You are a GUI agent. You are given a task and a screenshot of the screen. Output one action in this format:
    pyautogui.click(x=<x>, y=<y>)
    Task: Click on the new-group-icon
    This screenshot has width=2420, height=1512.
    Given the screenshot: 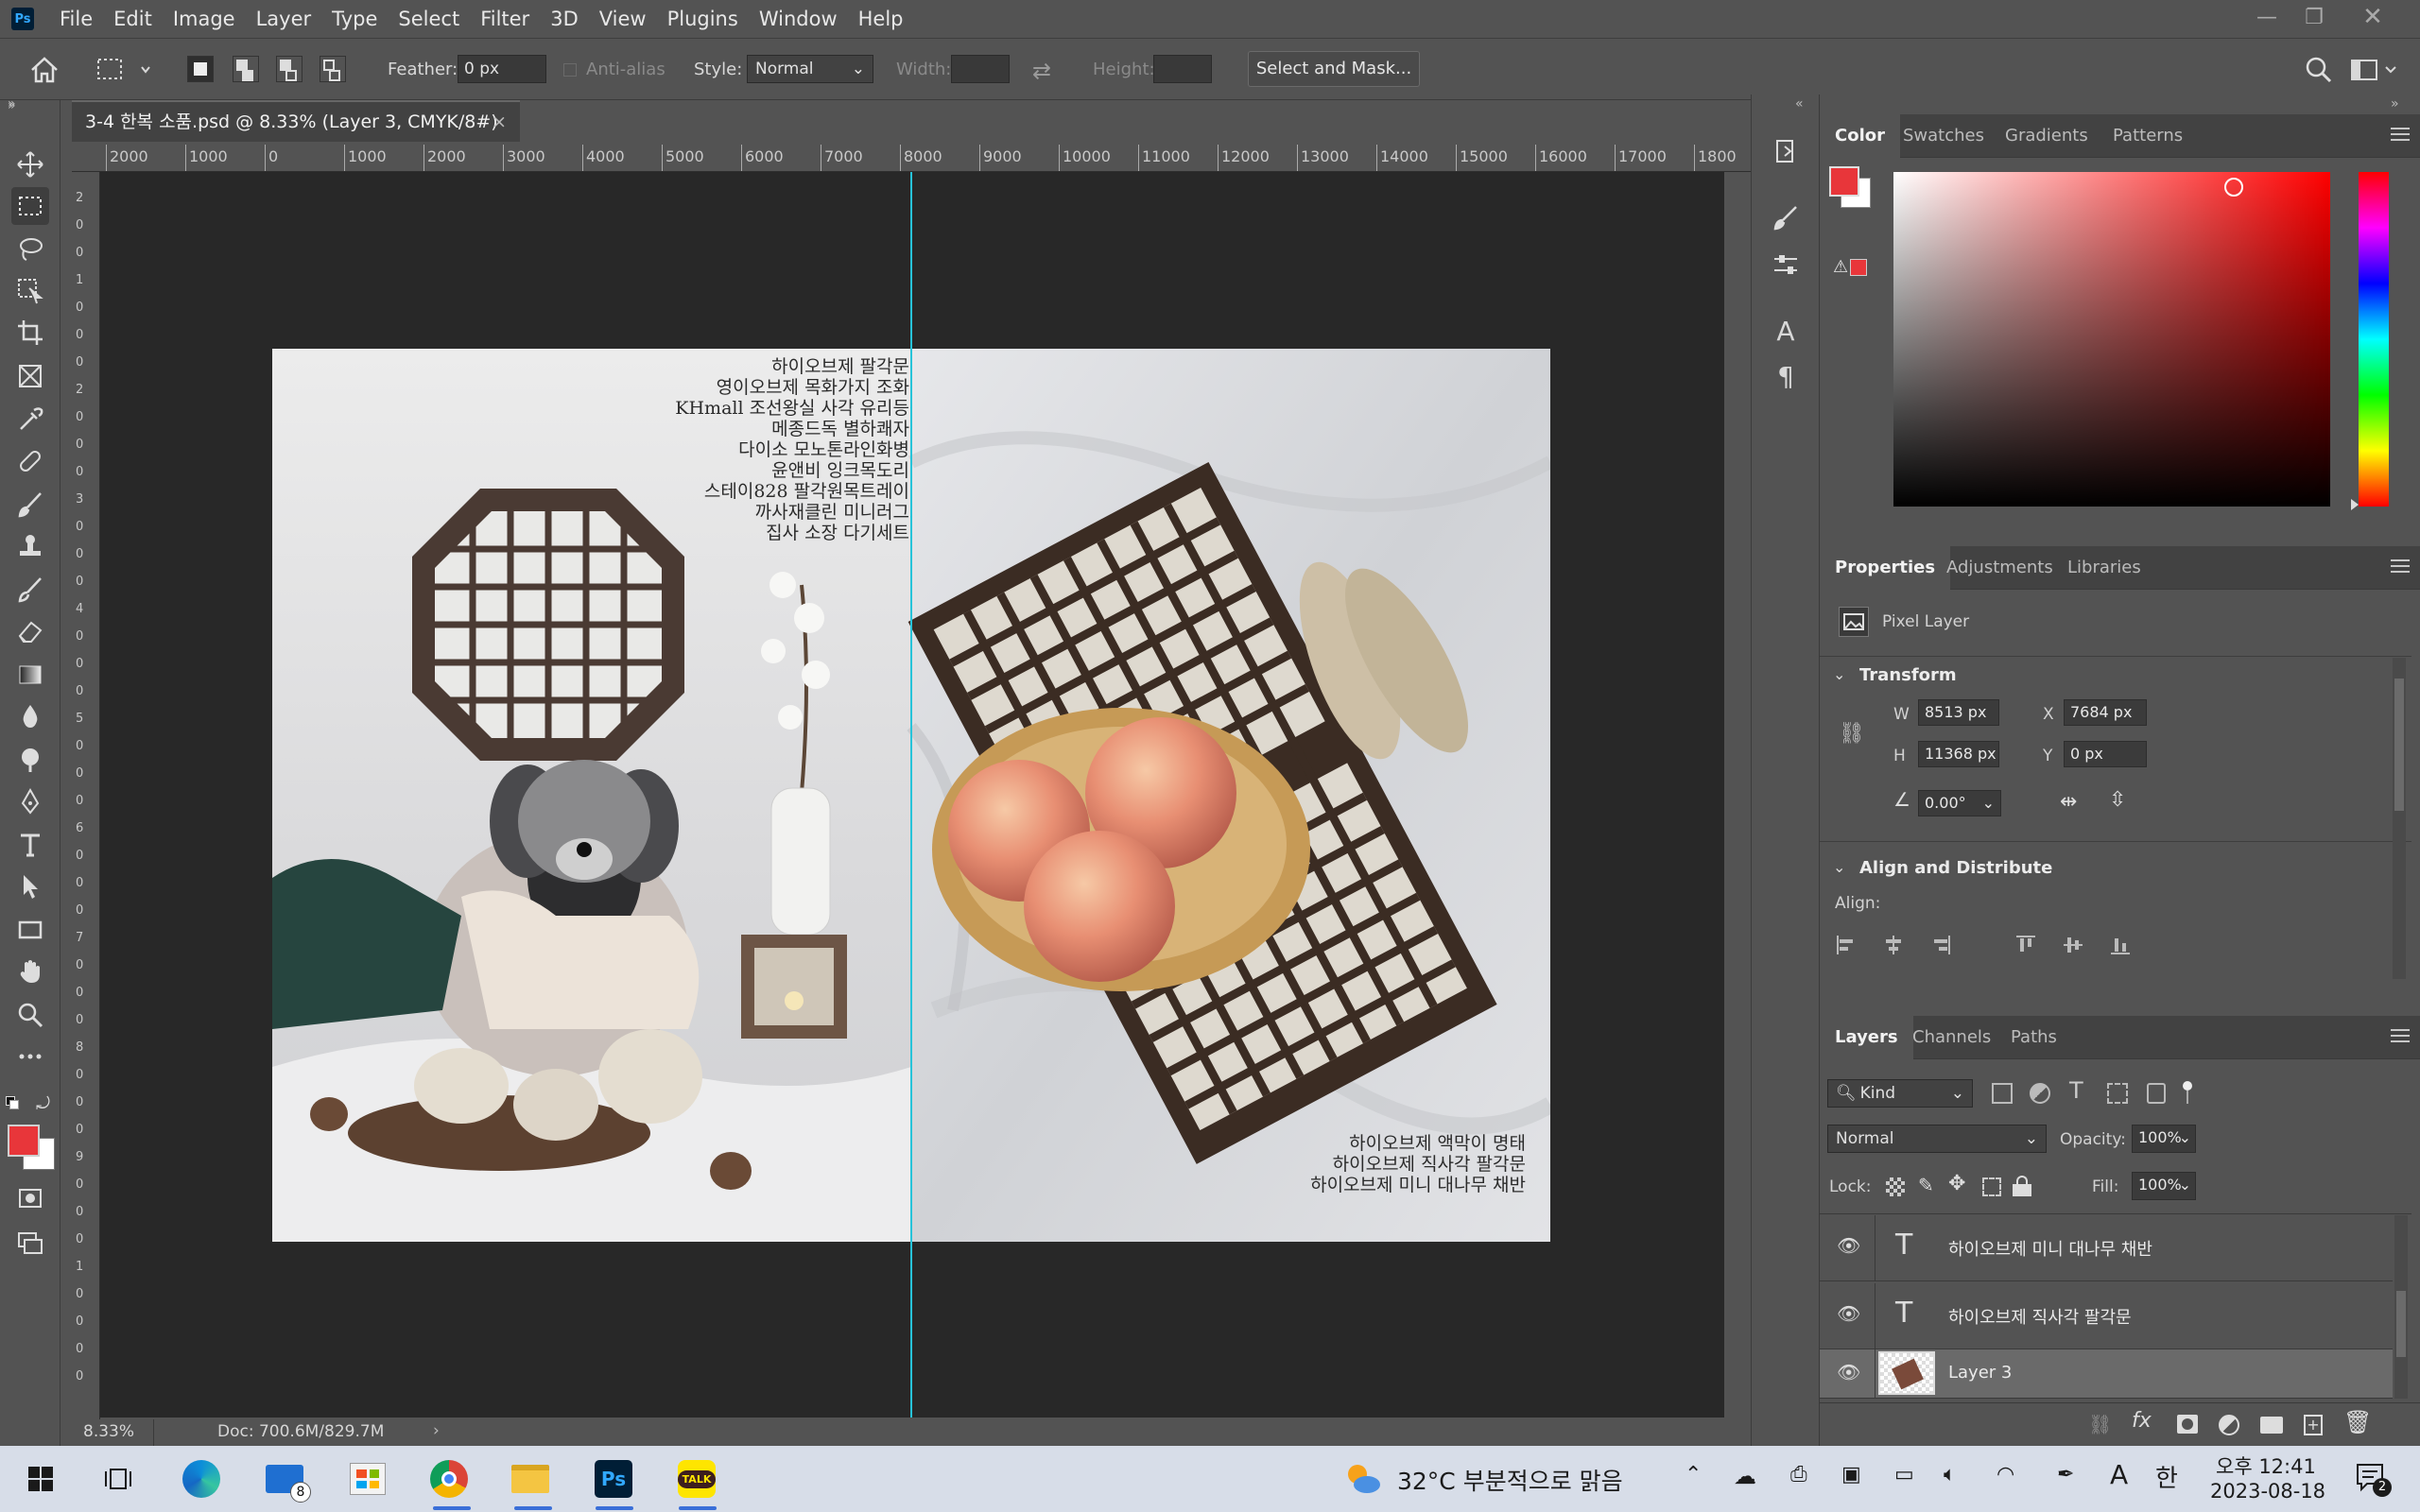 What is the action you would take?
    pyautogui.click(x=2271, y=1425)
    